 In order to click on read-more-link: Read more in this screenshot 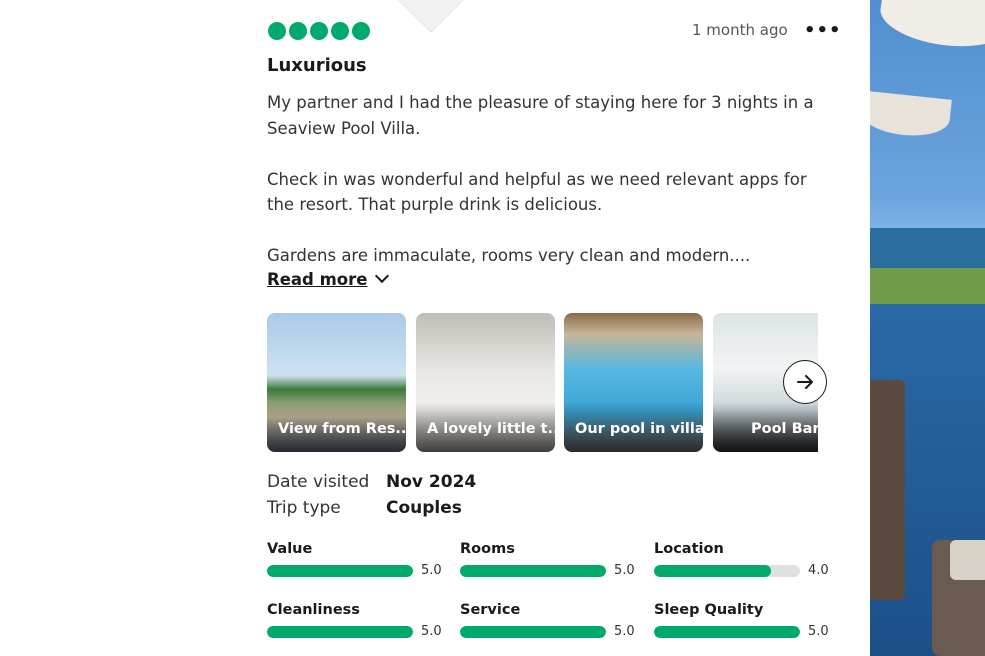, I will do `click(328, 278)`.